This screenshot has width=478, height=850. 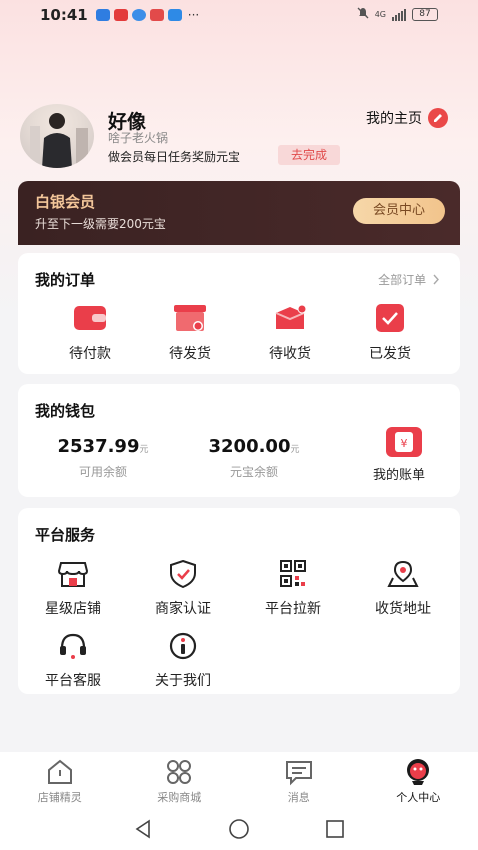 What do you see at coordinates (102, 472) in the screenshot?
I see `available-balance-label: 可用余额` at bounding box center [102, 472].